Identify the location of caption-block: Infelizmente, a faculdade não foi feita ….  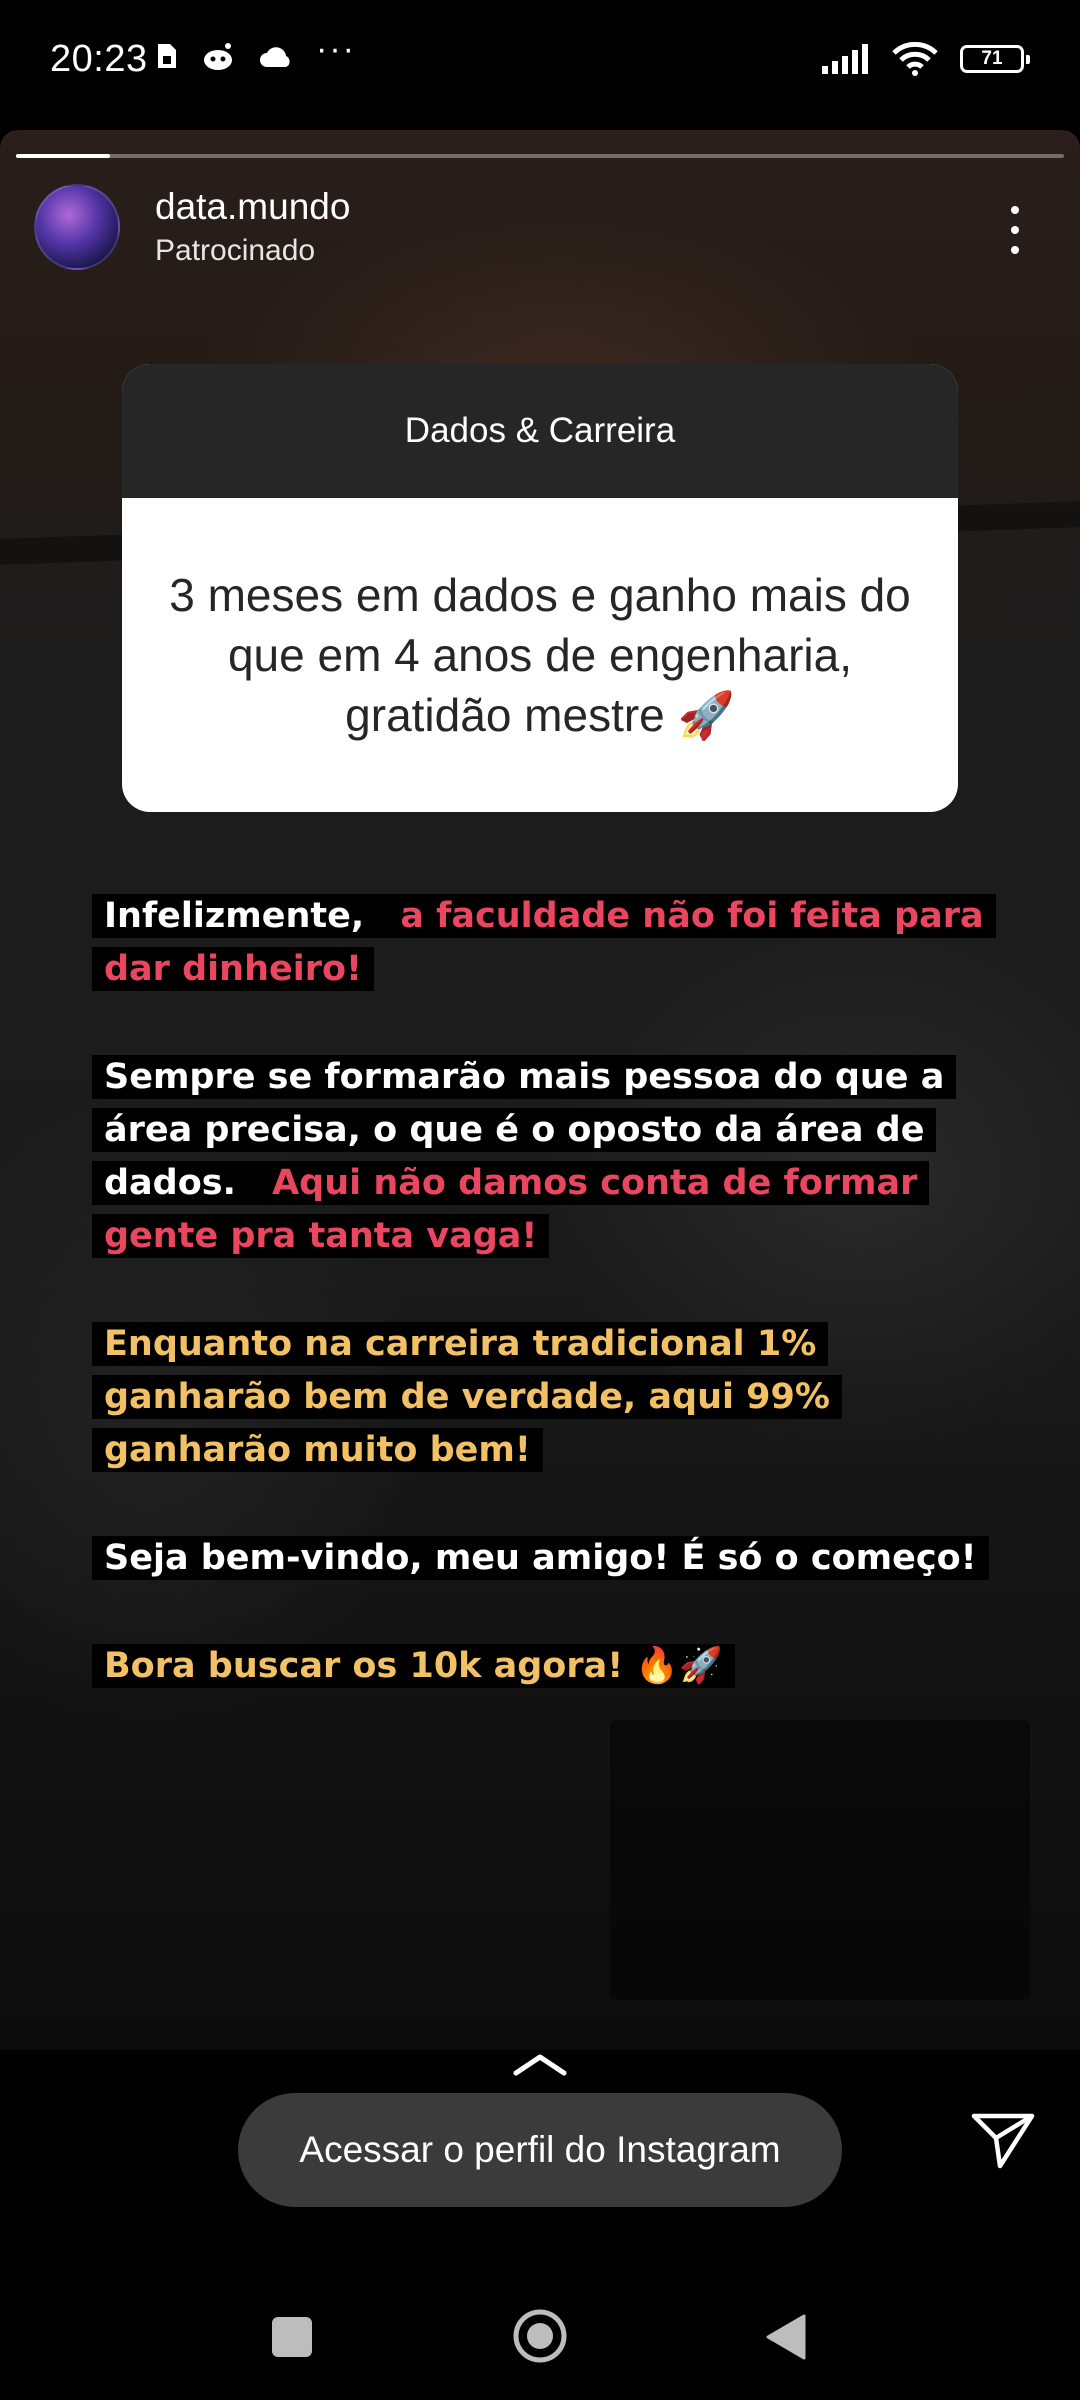
(547, 943).